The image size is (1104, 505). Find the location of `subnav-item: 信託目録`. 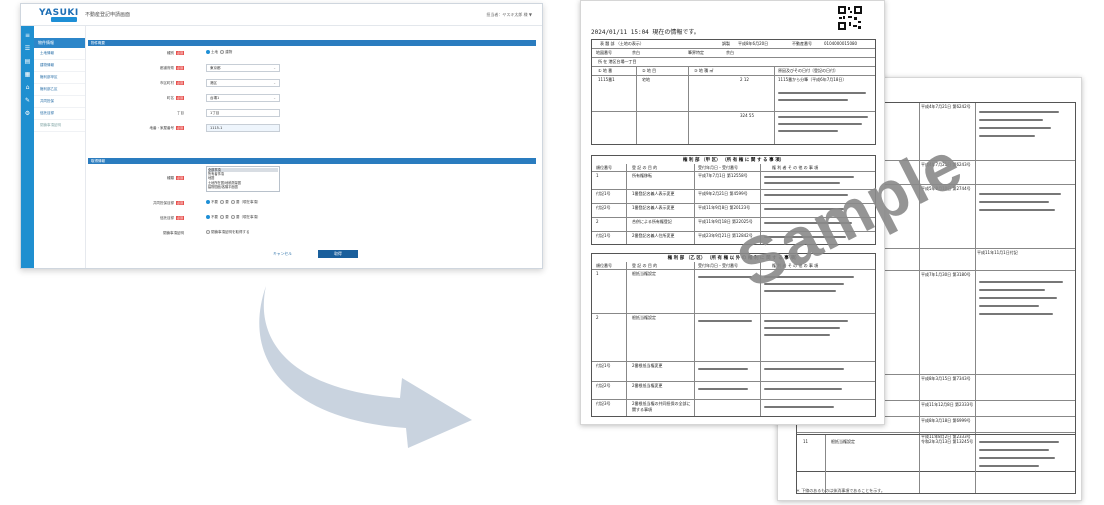

subnav-item: 信託目録 is located at coordinates (59, 114).